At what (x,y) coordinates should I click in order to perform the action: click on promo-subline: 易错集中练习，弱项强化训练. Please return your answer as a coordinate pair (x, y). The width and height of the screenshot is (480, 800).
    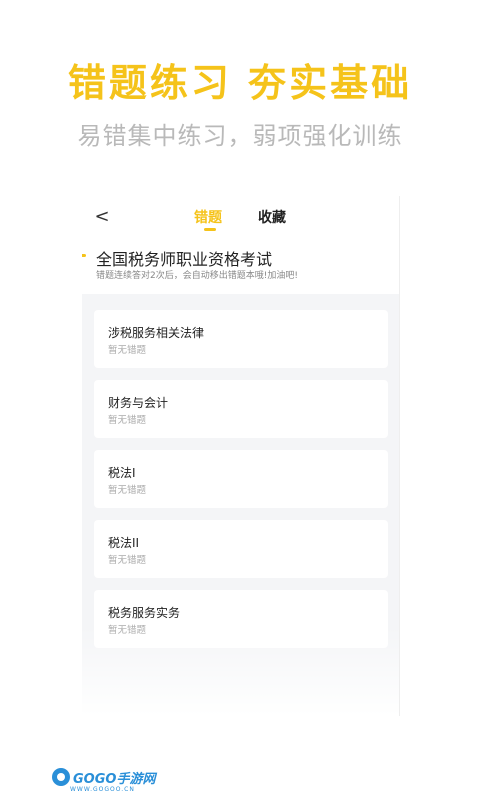
    Looking at the image, I should click on (240, 136).